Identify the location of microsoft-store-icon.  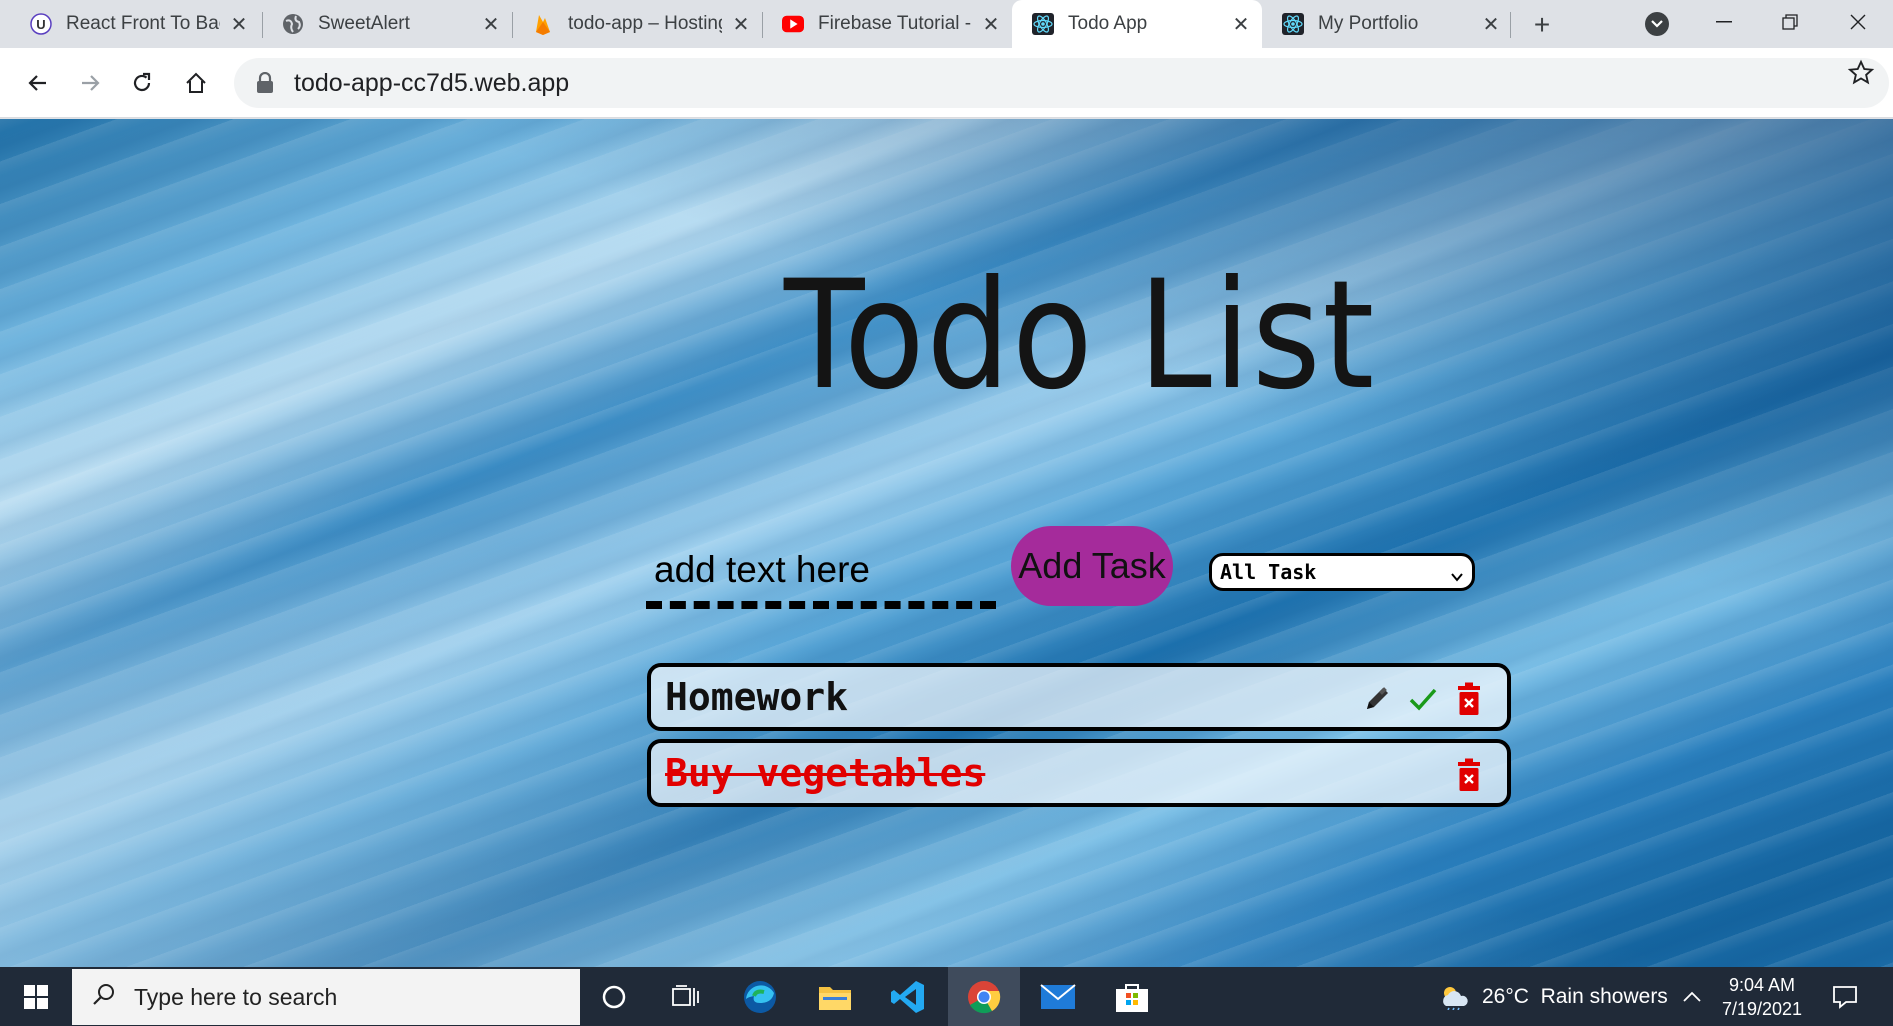
(1132, 996).